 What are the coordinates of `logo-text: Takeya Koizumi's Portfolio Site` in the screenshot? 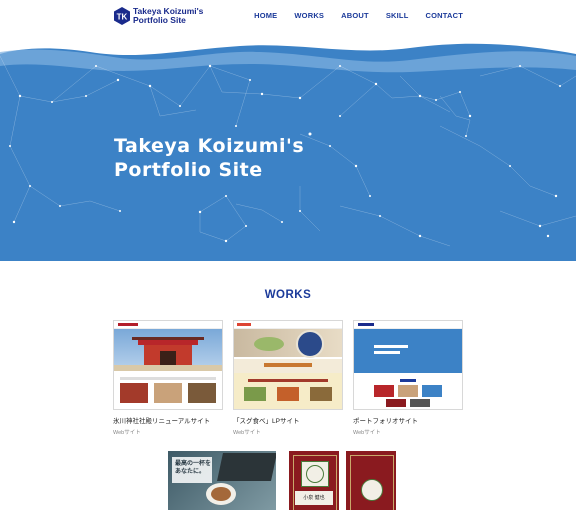 It's located at (168, 16).